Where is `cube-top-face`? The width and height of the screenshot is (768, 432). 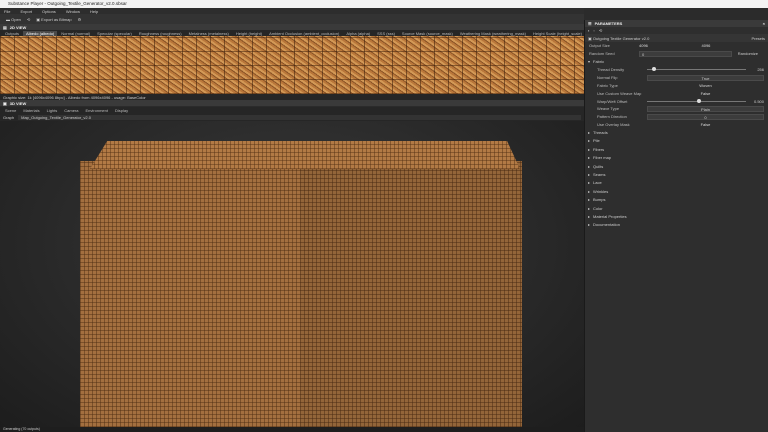 cube-top-face is located at coordinates (305, 155).